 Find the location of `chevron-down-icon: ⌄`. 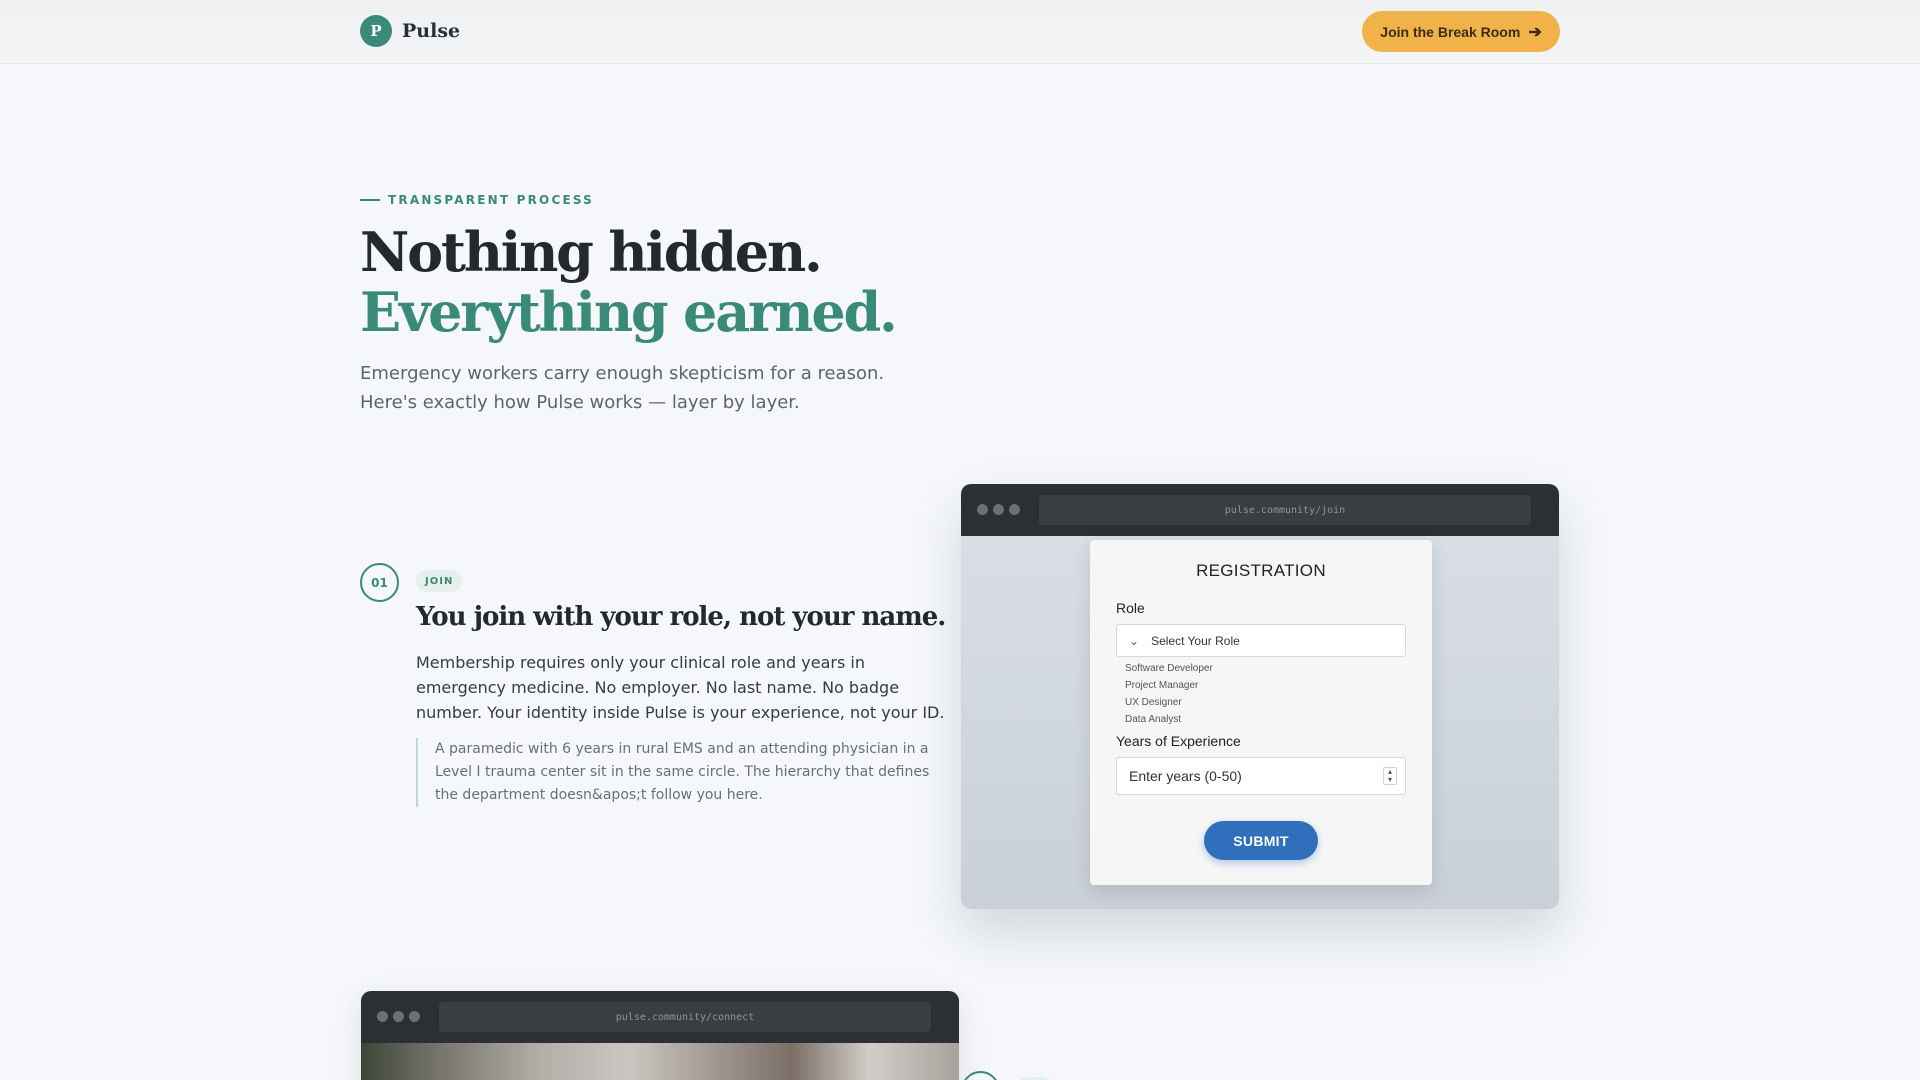

chevron-down-icon: ⌄ is located at coordinates (1134, 640).